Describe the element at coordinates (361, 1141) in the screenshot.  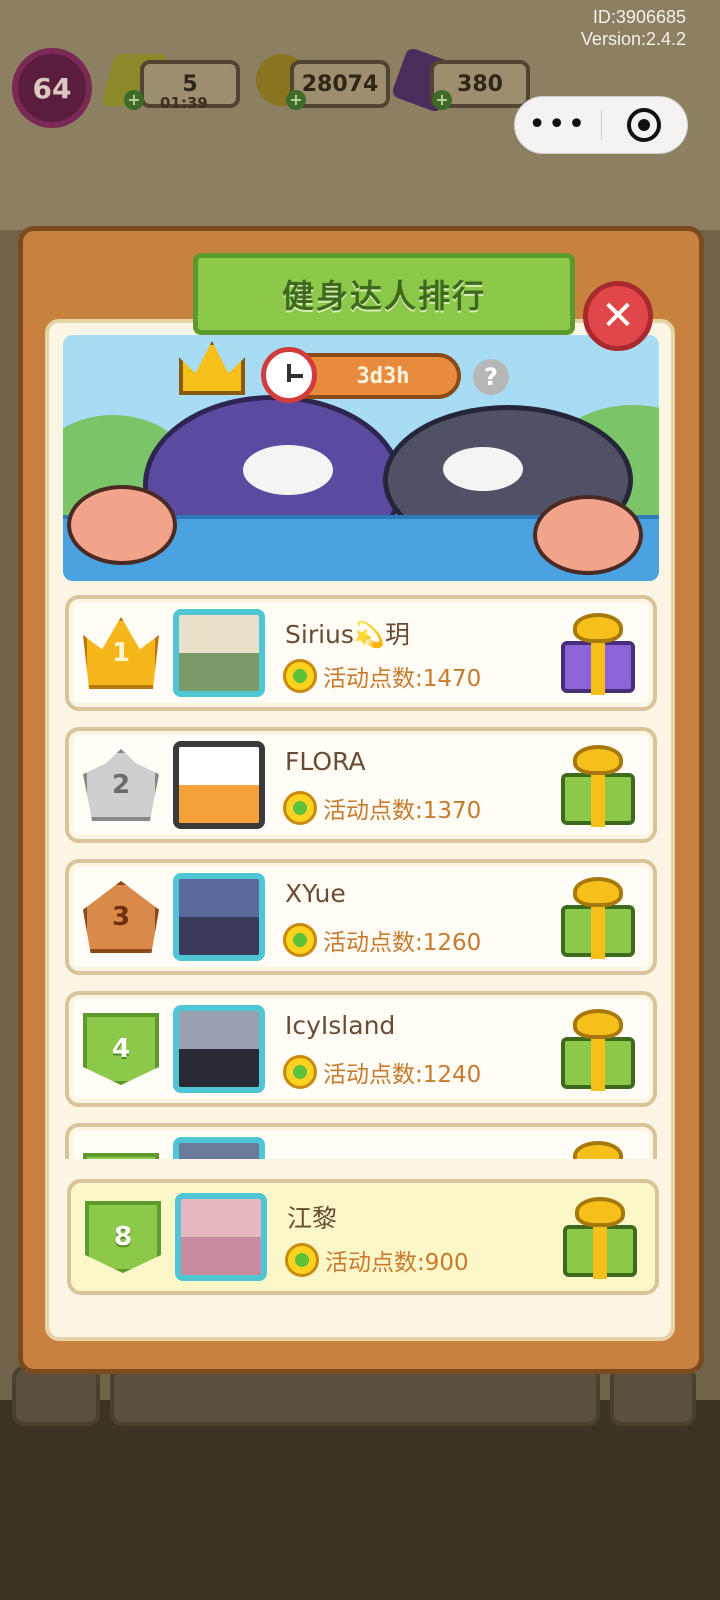
I see `ranking-row-partial` at that location.